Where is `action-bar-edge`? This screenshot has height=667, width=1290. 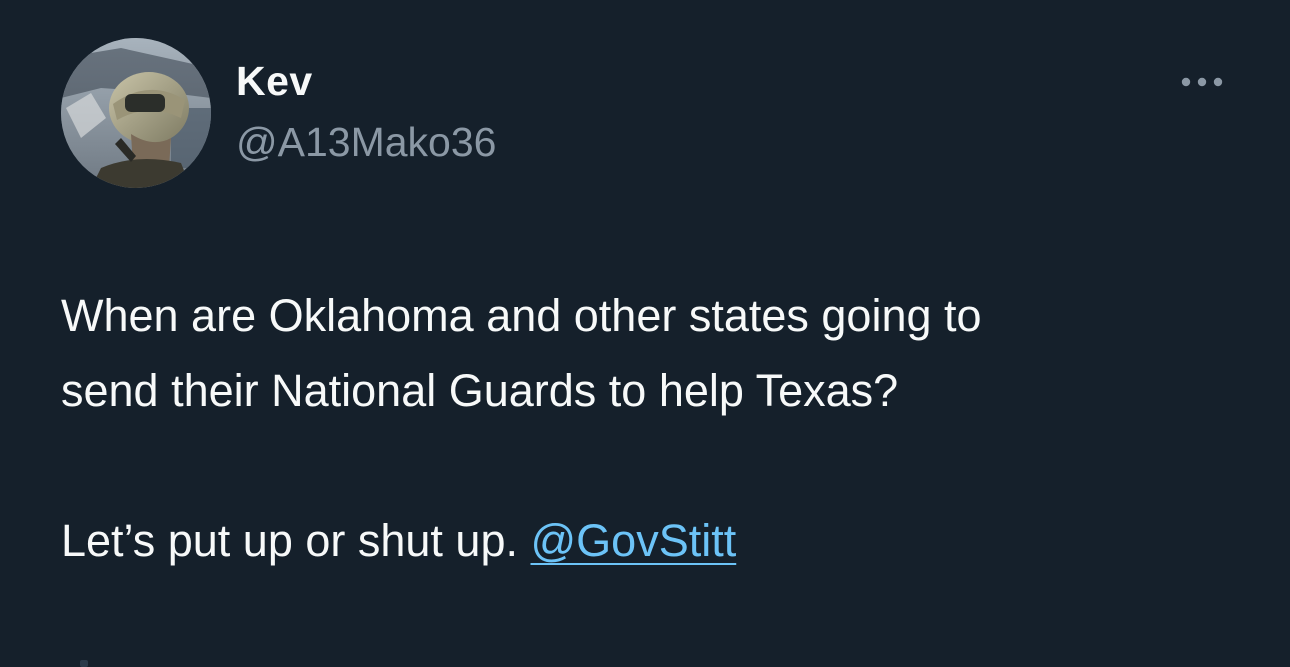 action-bar-edge is located at coordinates (84, 663).